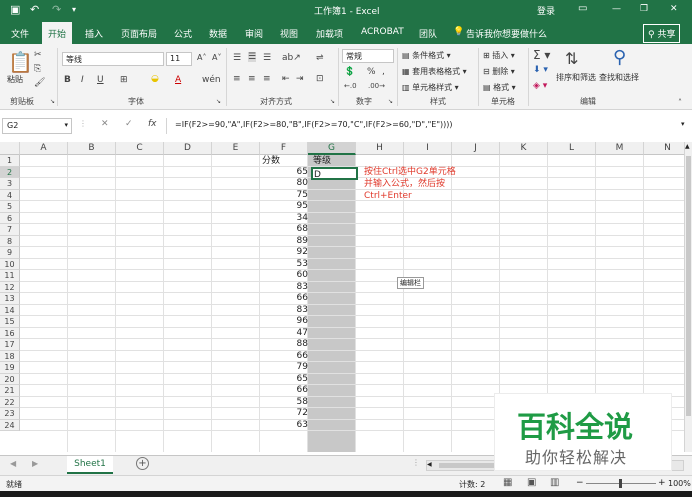  Describe the element at coordinates (284, 148) in the screenshot. I see `column-header-f: F` at that location.